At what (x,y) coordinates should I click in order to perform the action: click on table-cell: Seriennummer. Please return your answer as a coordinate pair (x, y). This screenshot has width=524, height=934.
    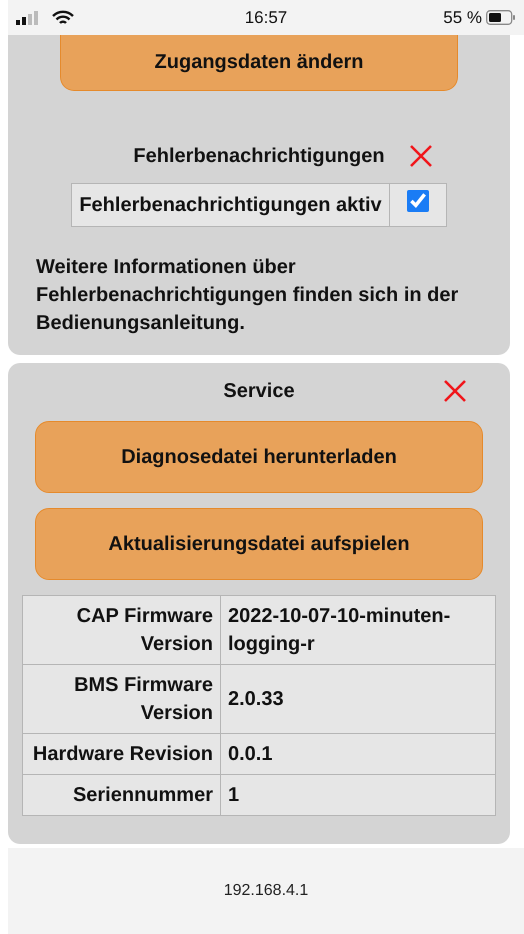
    Looking at the image, I should click on (121, 795).